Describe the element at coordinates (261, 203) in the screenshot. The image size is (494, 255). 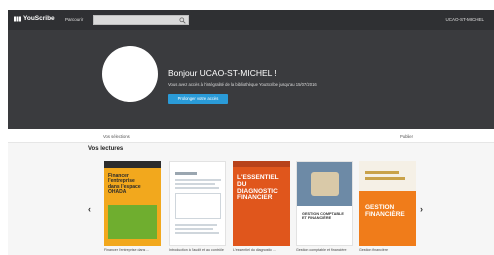
I see `book-cover: L'ESSENTIEL DU DIAGNOSTIC FINANCIER` at that location.